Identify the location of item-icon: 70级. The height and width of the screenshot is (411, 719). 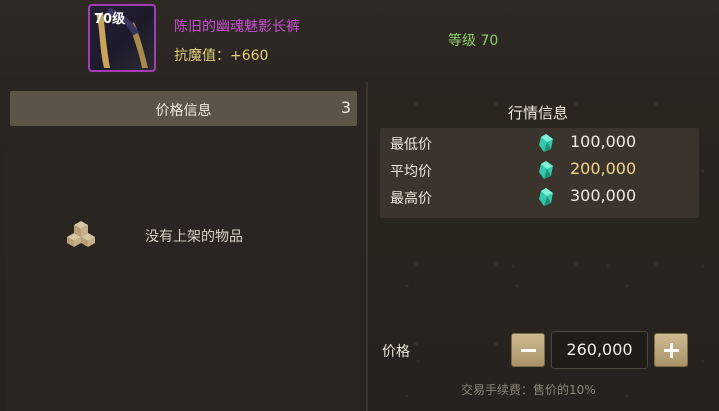
(122, 38).